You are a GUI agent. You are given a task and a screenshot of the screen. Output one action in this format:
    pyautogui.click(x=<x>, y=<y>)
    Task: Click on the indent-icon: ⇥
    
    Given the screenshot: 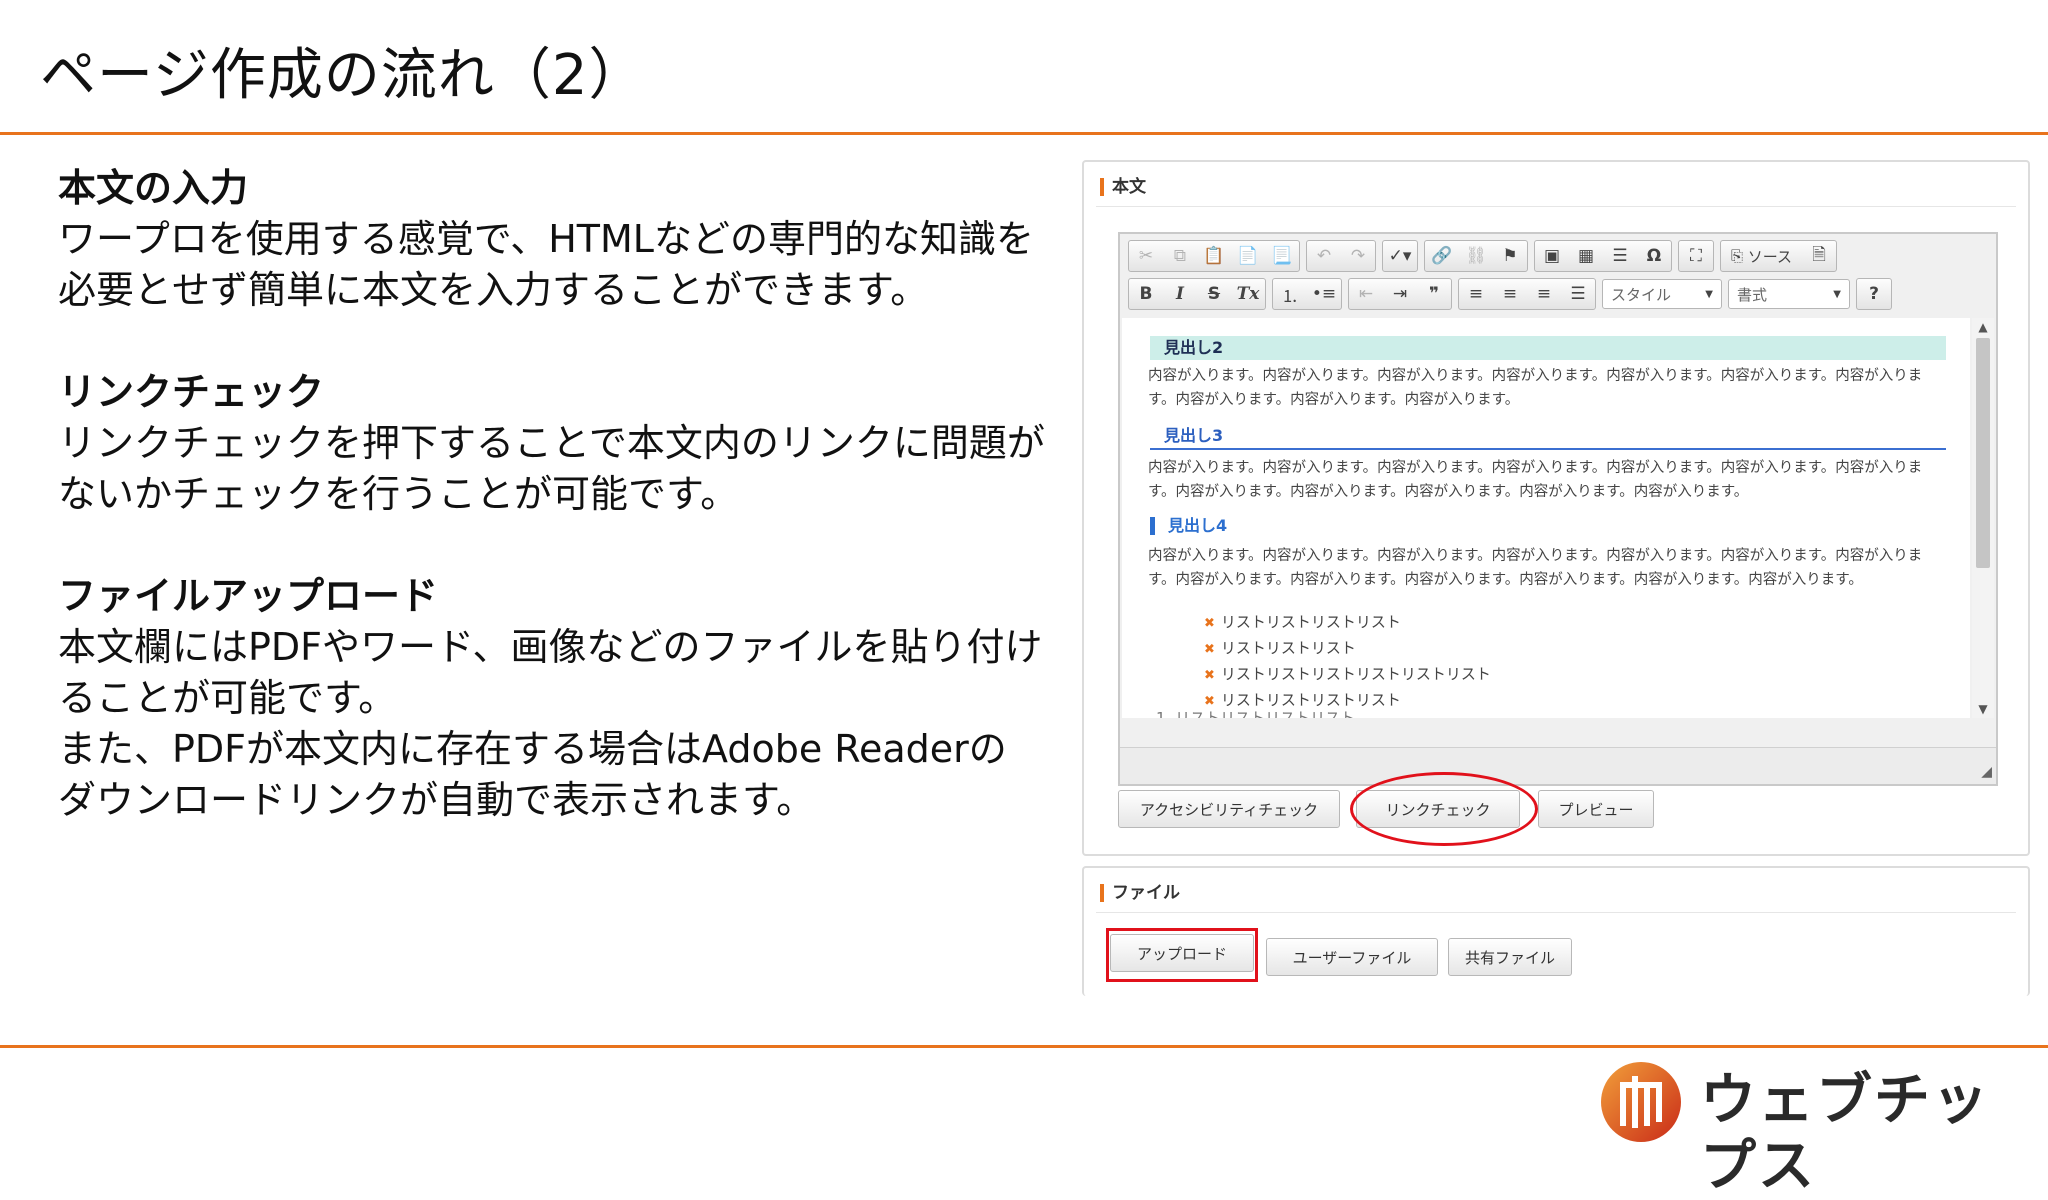 What is the action you would take?
    pyautogui.click(x=1400, y=294)
    